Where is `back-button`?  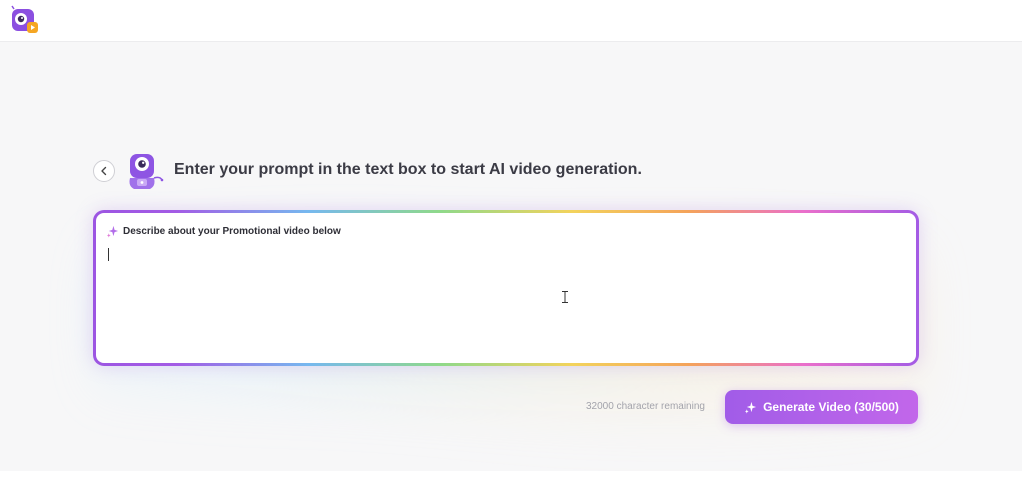 back-button is located at coordinates (104, 171).